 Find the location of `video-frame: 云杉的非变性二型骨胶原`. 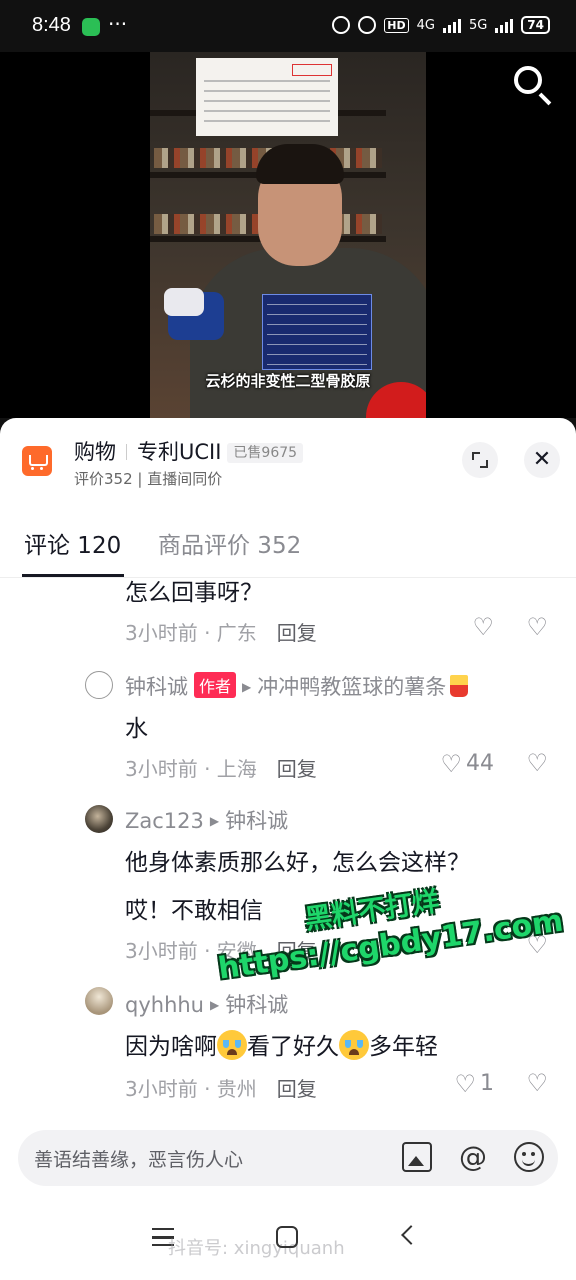

video-frame: 云杉的非变性二型骨胶原 is located at coordinates (288, 235).